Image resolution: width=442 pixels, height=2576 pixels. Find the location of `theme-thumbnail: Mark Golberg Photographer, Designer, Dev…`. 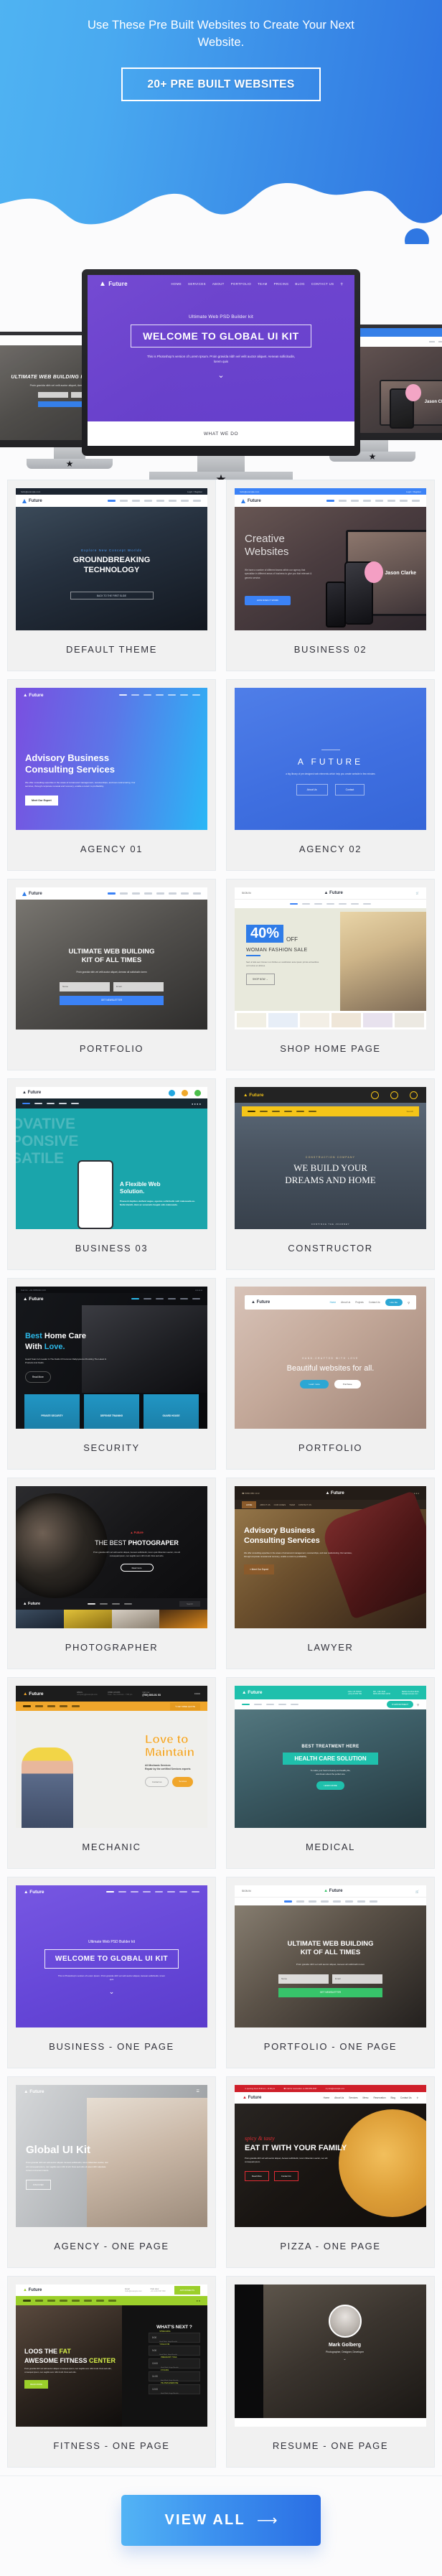

theme-thumbnail: Mark Golberg Photographer, Designer, Dev… is located at coordinates (330, 2356).